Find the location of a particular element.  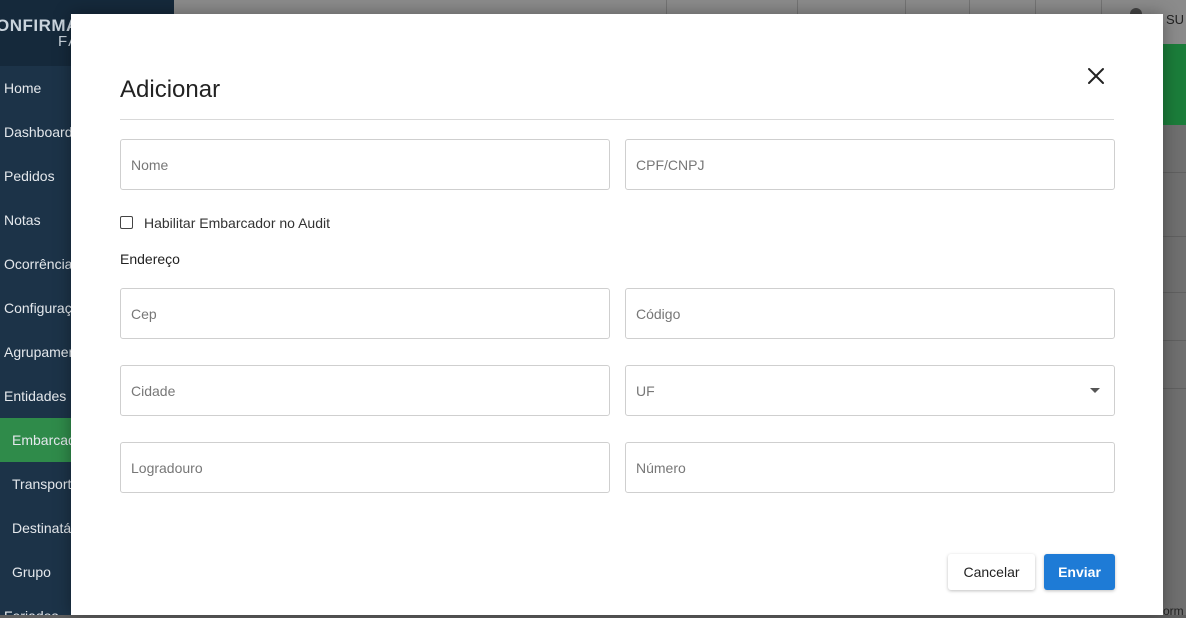

chevron-down-icon is located at coordinates (1095, 390).